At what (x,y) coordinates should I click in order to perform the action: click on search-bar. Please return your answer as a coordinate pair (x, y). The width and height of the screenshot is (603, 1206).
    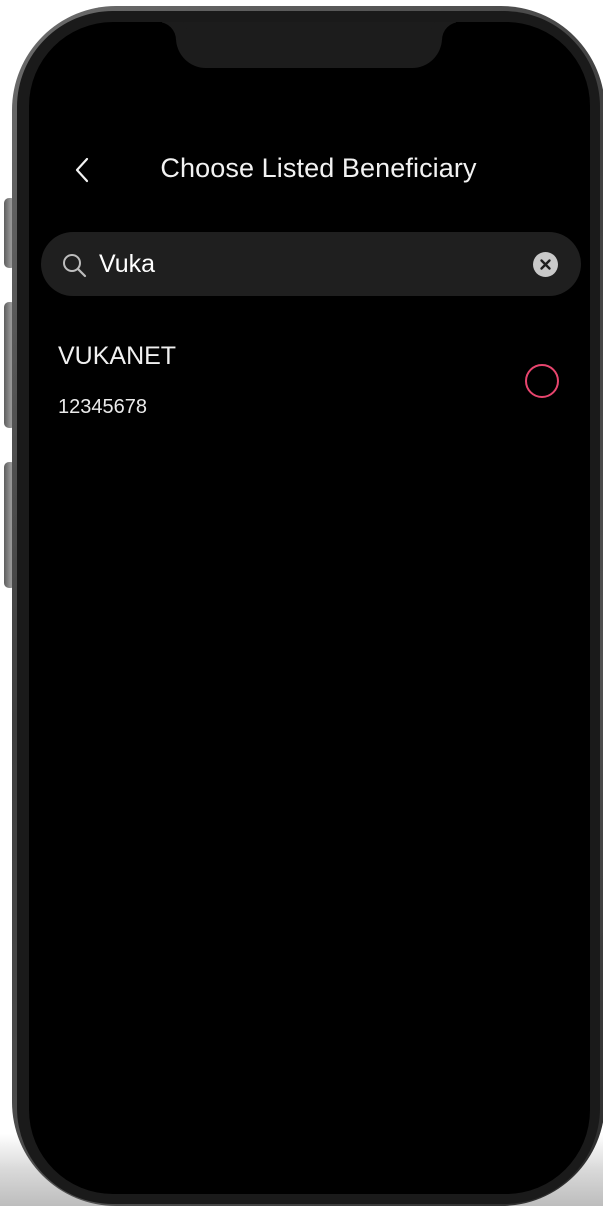
    Looking at the image, I should click on (311, 264).